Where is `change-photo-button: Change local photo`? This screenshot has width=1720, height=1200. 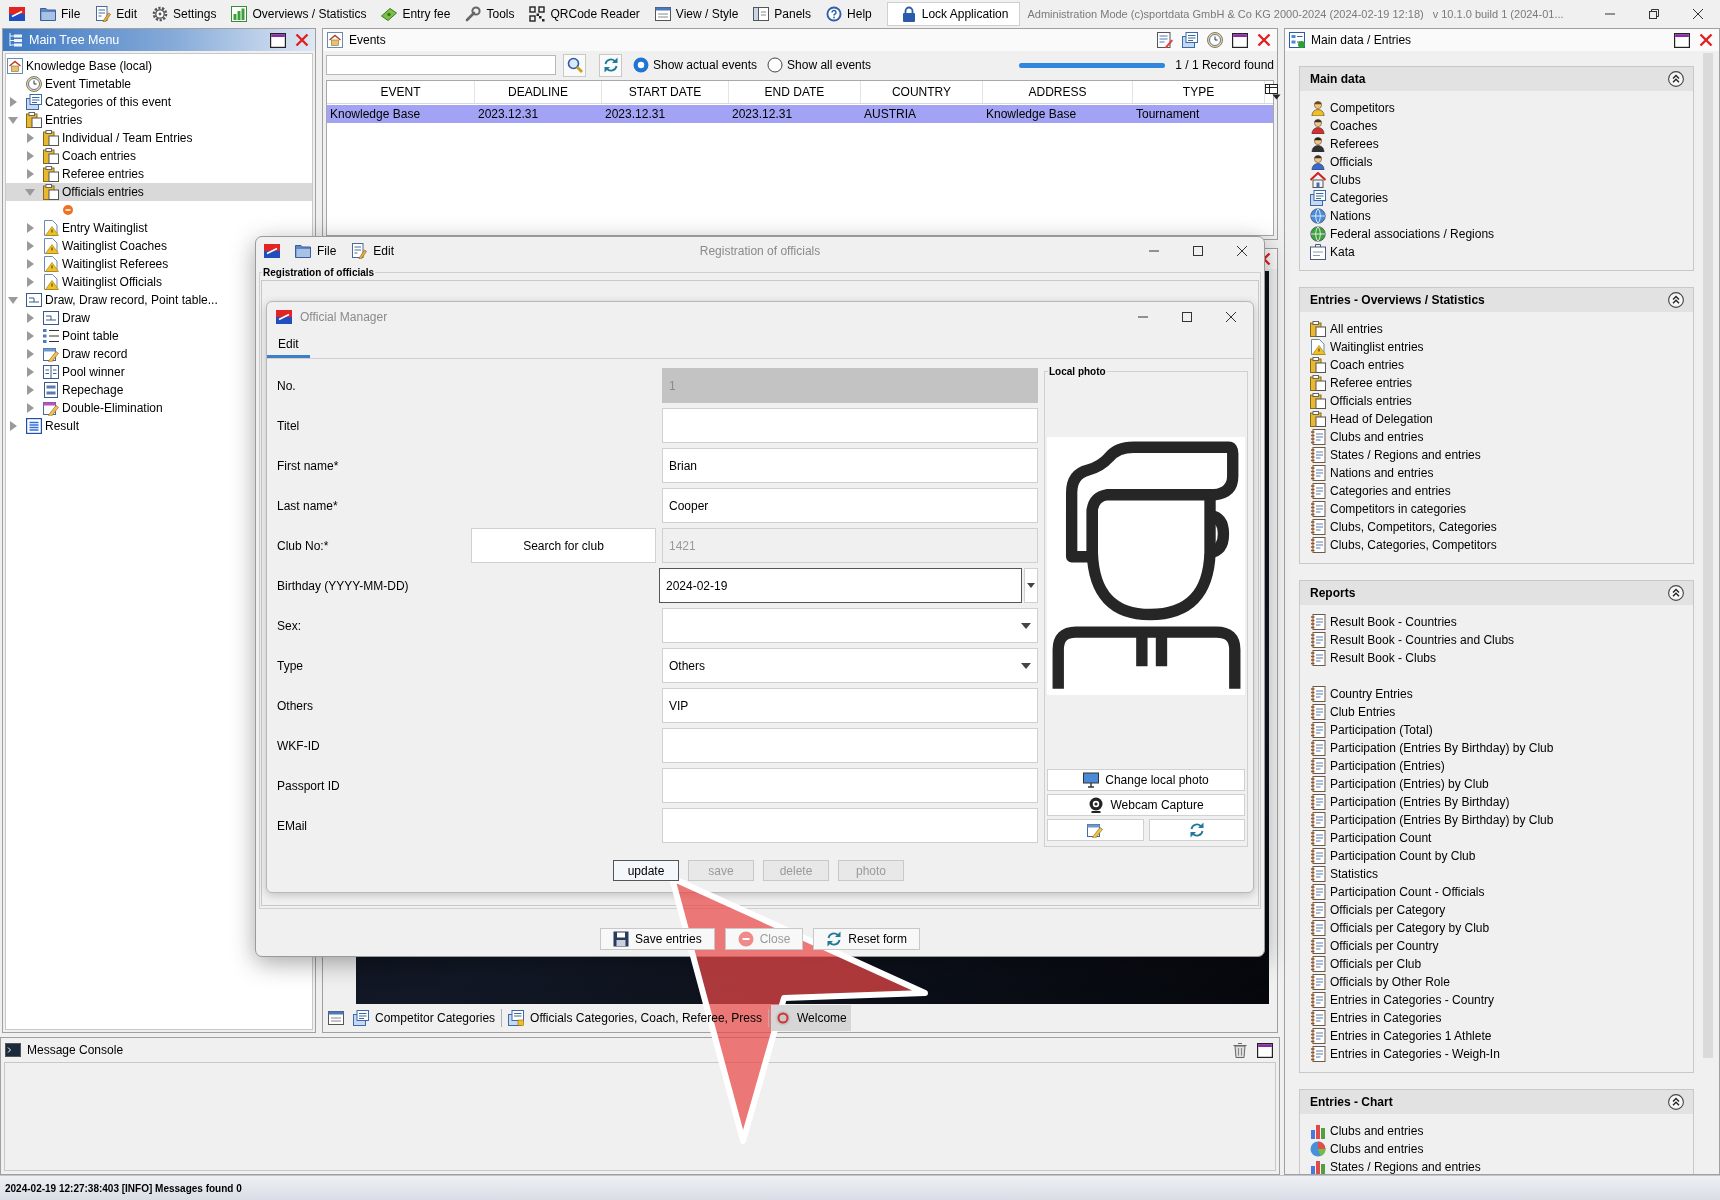 change-photo-button: Change local photo is located at coordinates (1146, 780).